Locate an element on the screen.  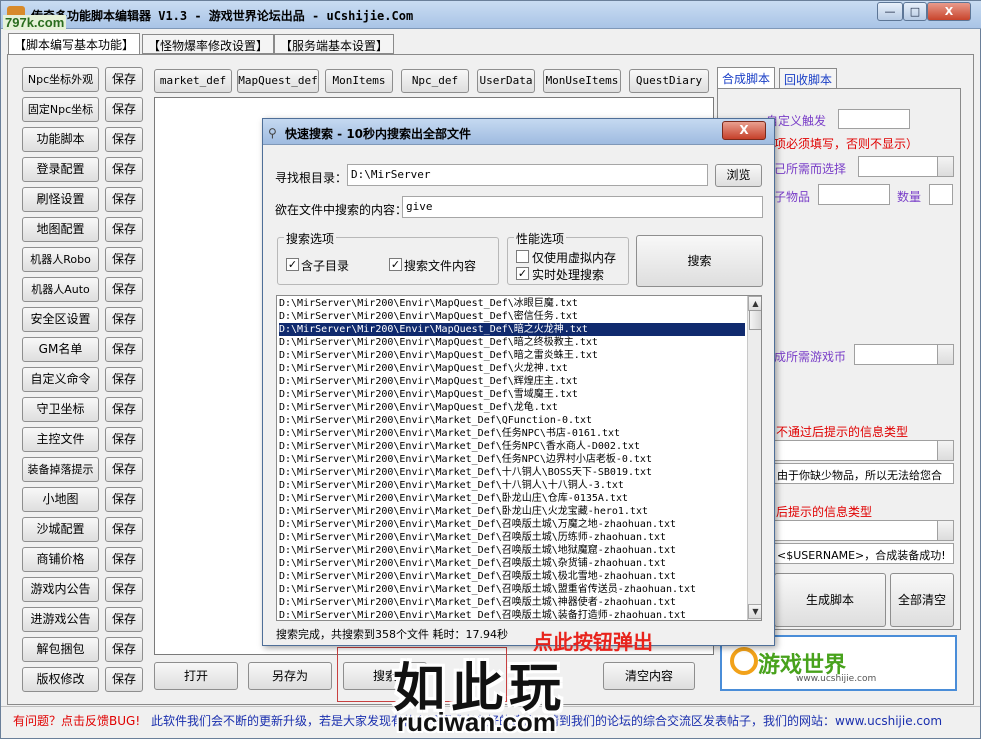
left-item-button: 自定义命令 is located at coordinates (60, 379).